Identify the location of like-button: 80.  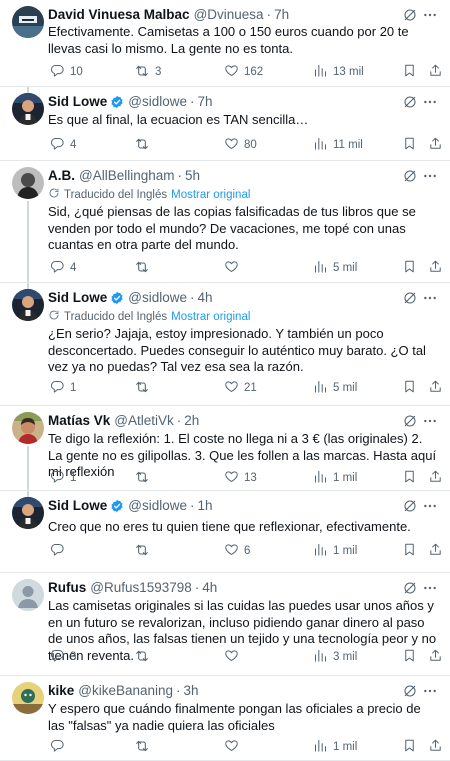
(240, 145).